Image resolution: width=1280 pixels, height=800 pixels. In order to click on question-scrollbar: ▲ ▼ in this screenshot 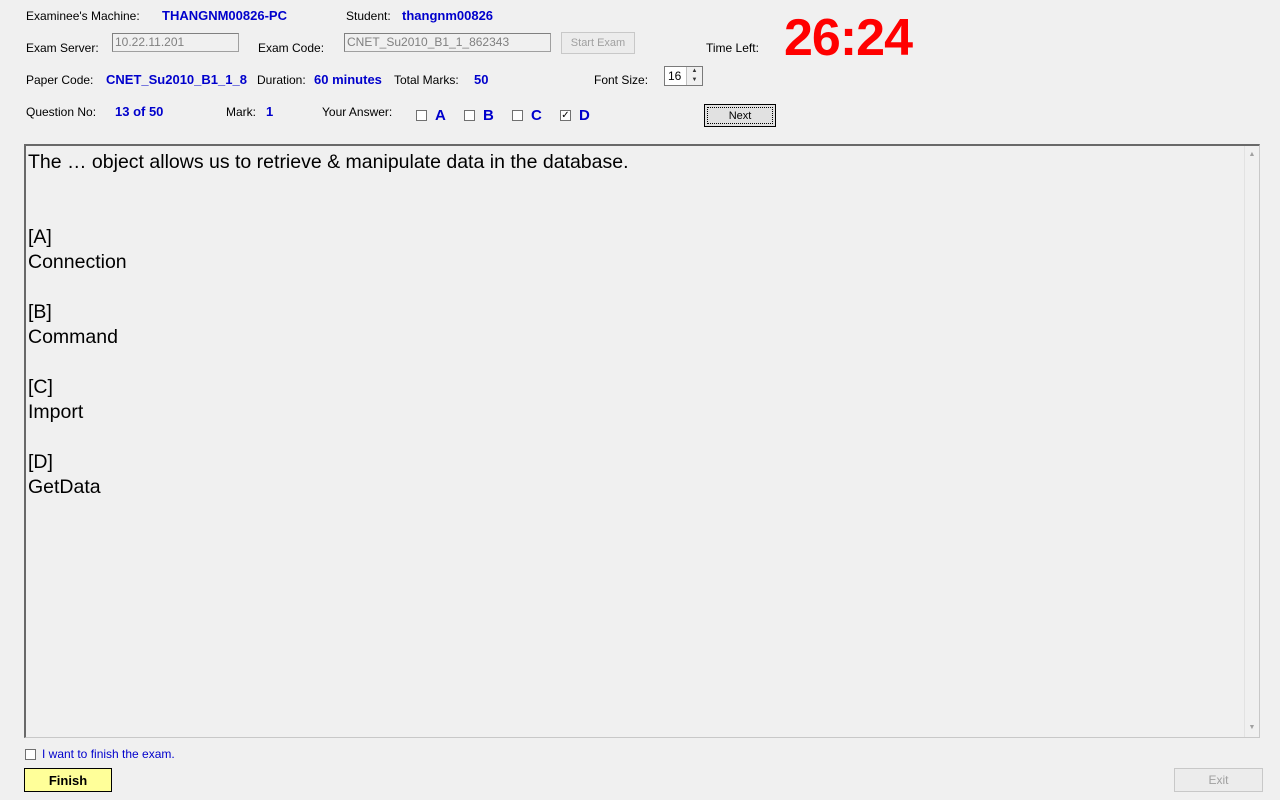, I will do `click(1251, 441)`.